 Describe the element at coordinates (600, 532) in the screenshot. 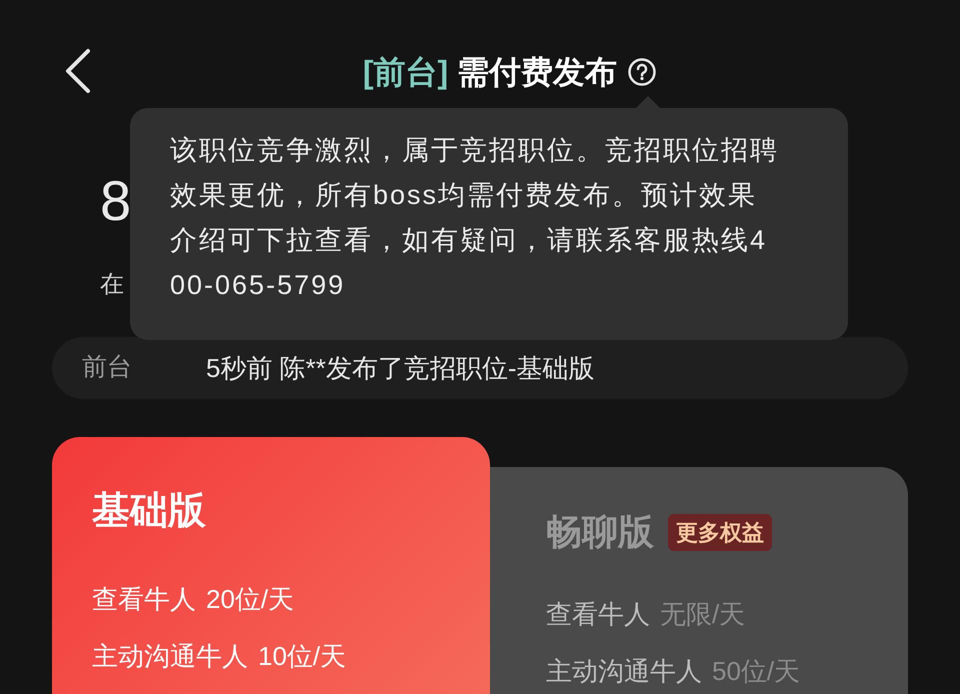

I see `plan-name: 畅聊版` at that location.